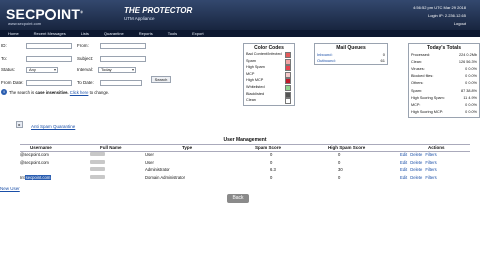  What do you see at coordinates (19, 124) in the screenshot?
I see `quarantine-icon: ▸` at bounding box center [19, 124].